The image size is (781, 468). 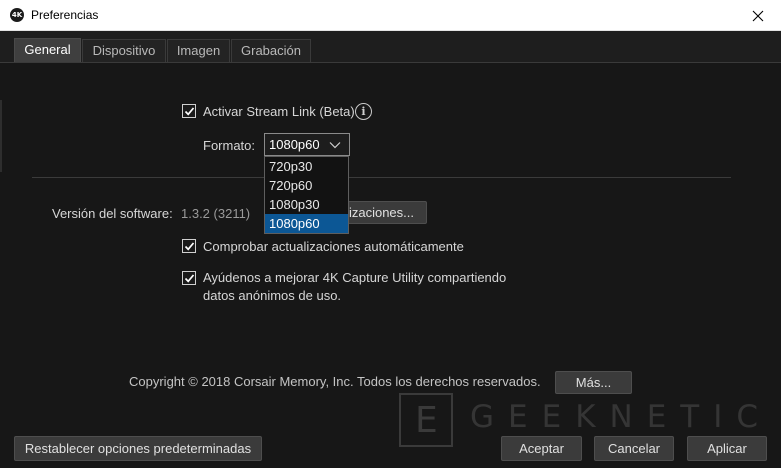 I want to click on stream-link-label: Activar Stream Link (Beta), so click(x=279, y=111).